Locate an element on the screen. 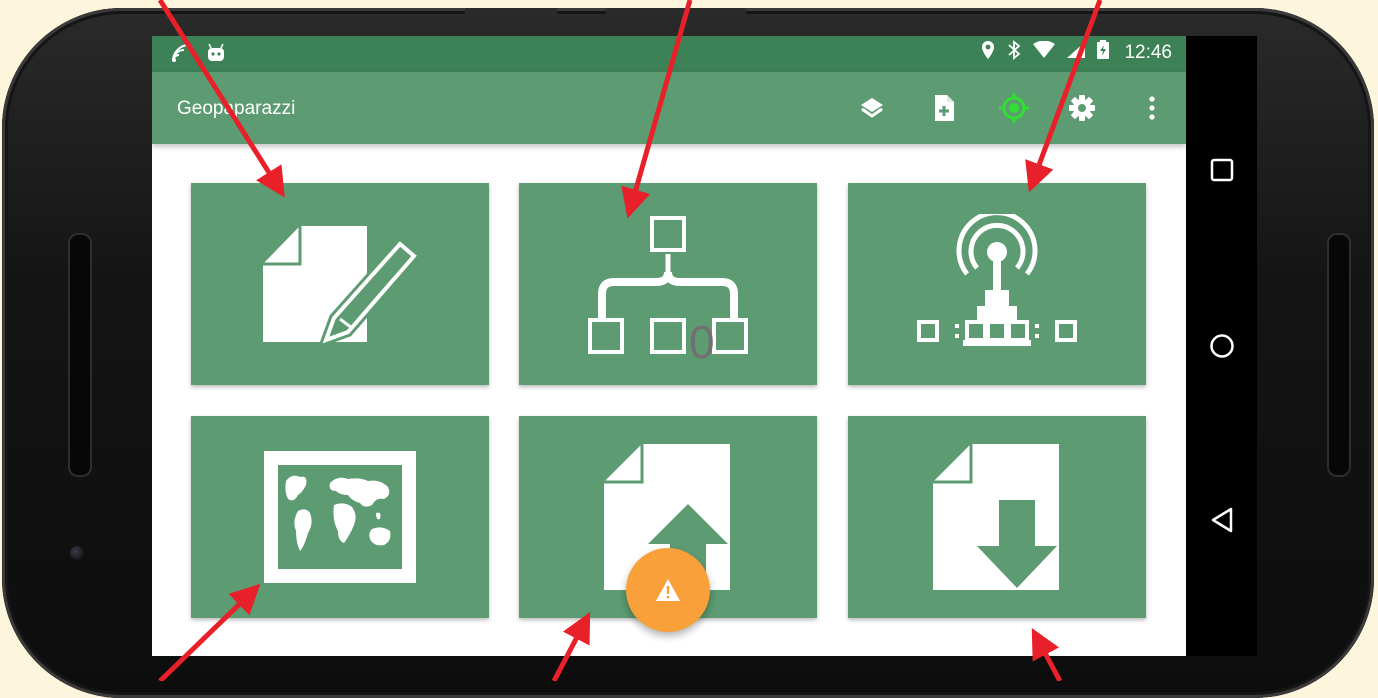 This screenshot has height=698, width=1378. status-bar: 12:46 is located at coordinates (669, 54).